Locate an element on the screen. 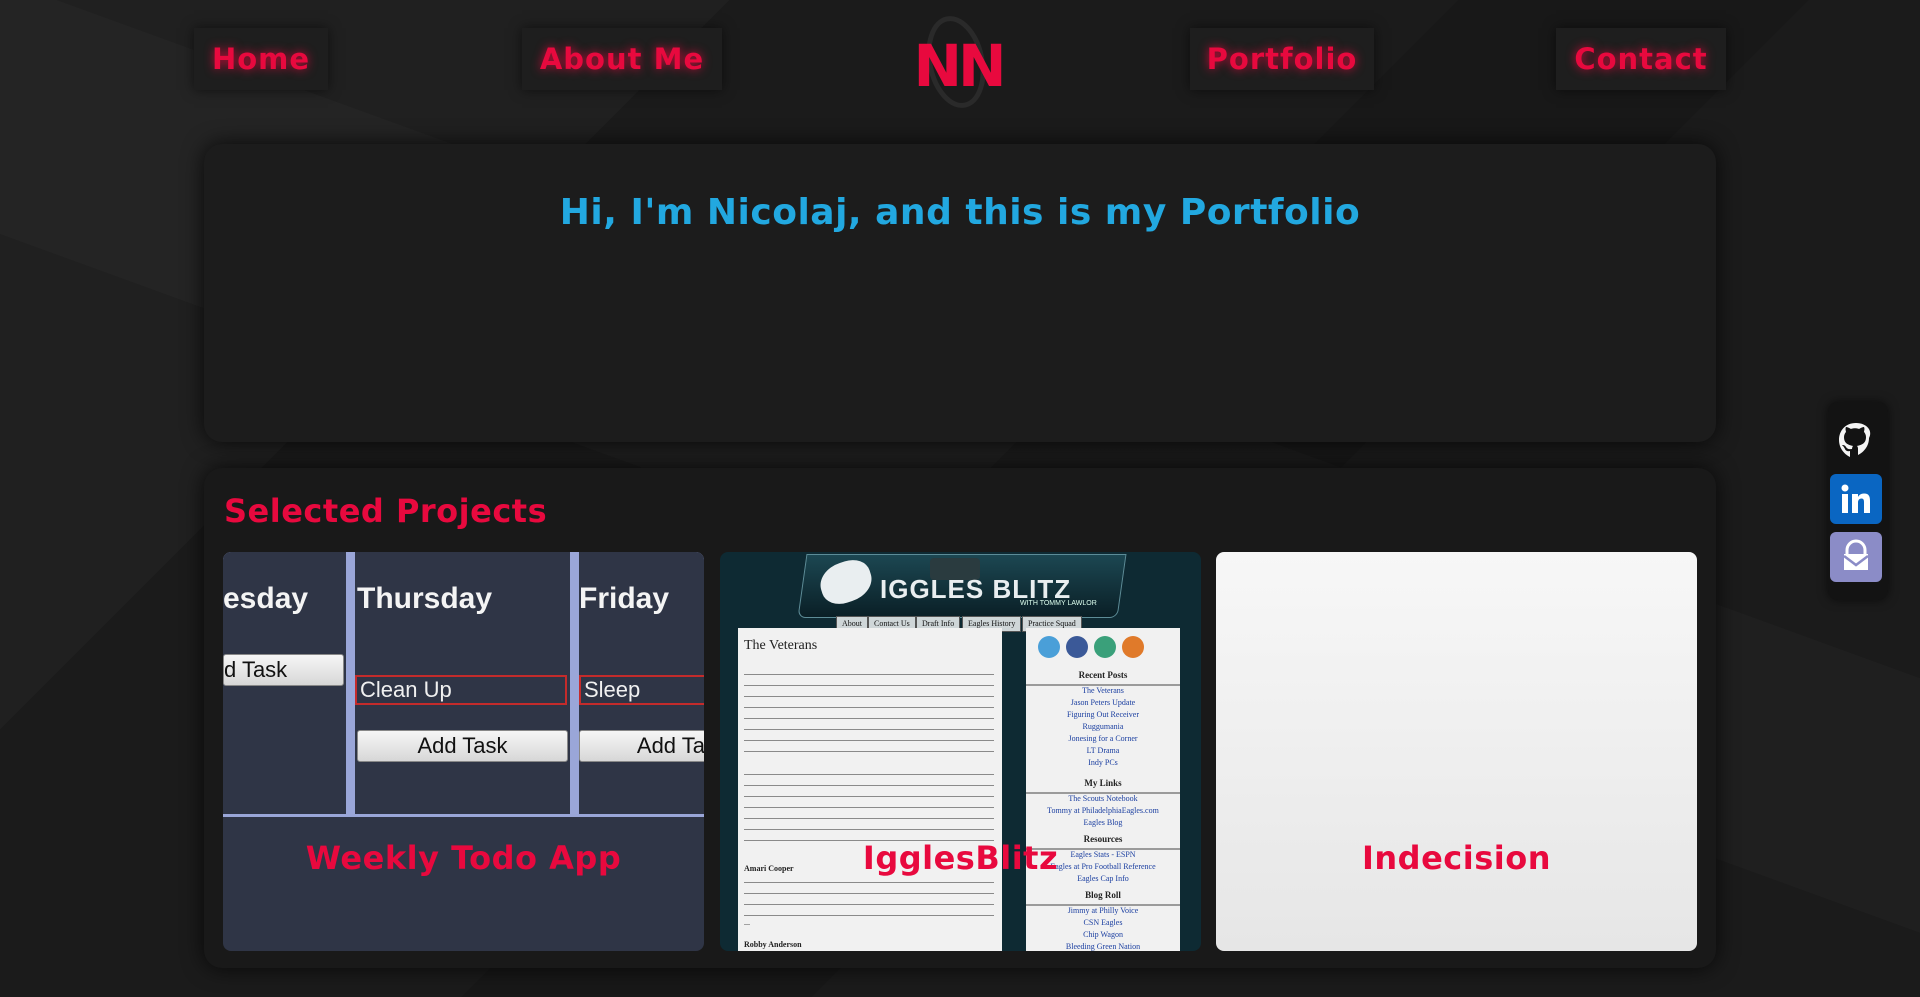 This screenshot has width=1920, height=997. github-link is located at coordinates (1856, 441).